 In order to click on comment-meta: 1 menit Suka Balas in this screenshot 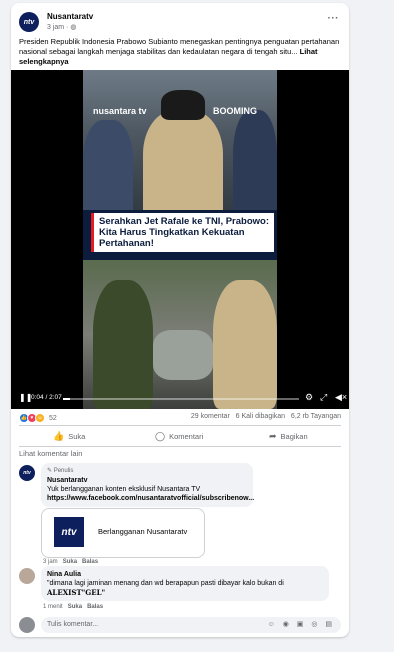, I will do `click(73, 607)`.